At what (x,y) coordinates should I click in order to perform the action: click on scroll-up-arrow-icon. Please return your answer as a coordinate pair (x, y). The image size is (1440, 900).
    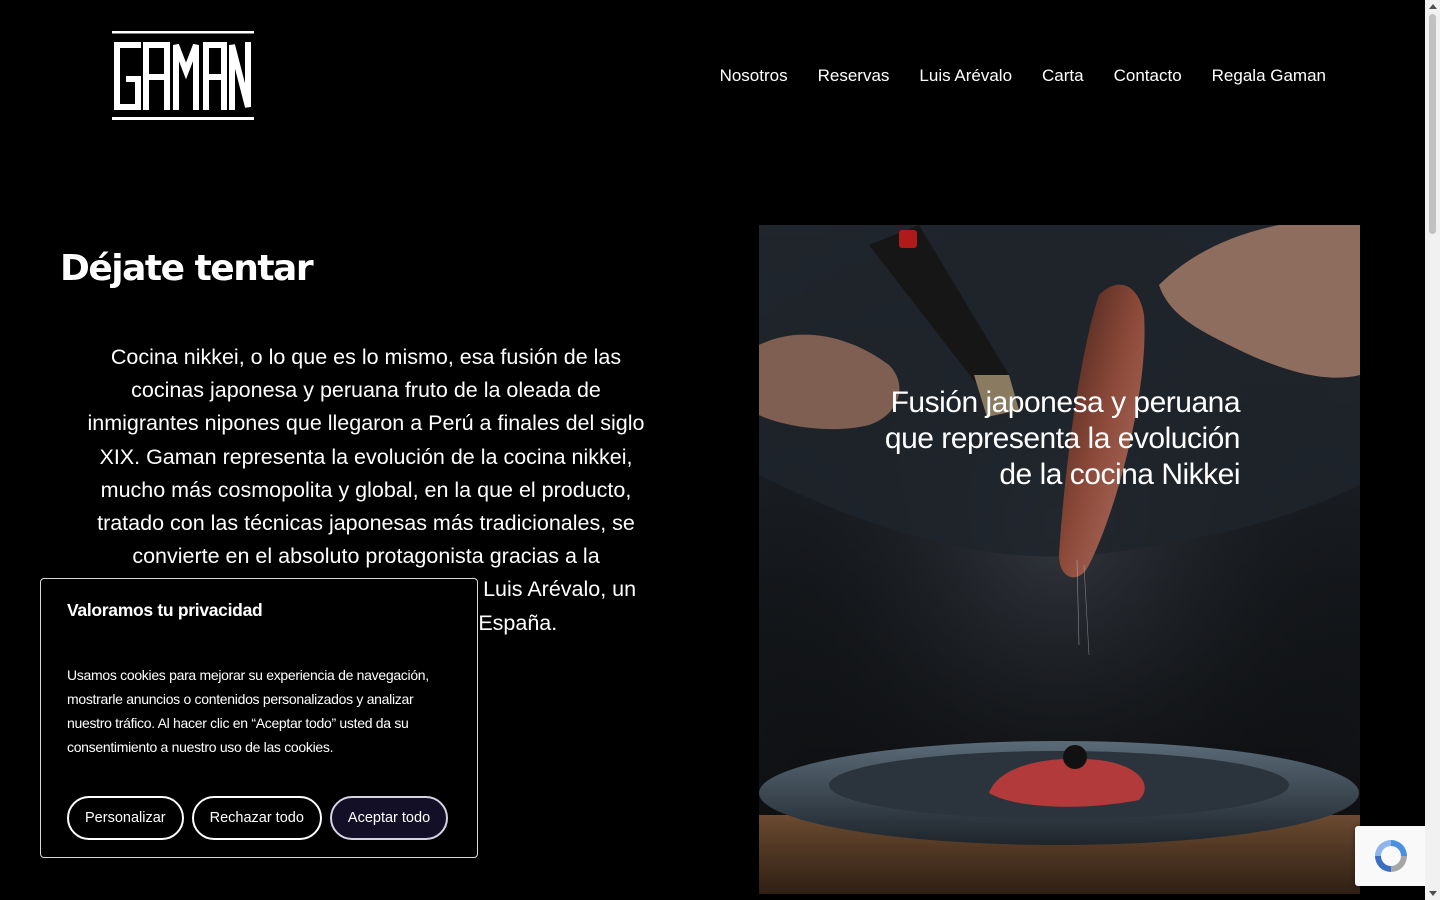
    Looking at the image, I should click on (1433, 6).